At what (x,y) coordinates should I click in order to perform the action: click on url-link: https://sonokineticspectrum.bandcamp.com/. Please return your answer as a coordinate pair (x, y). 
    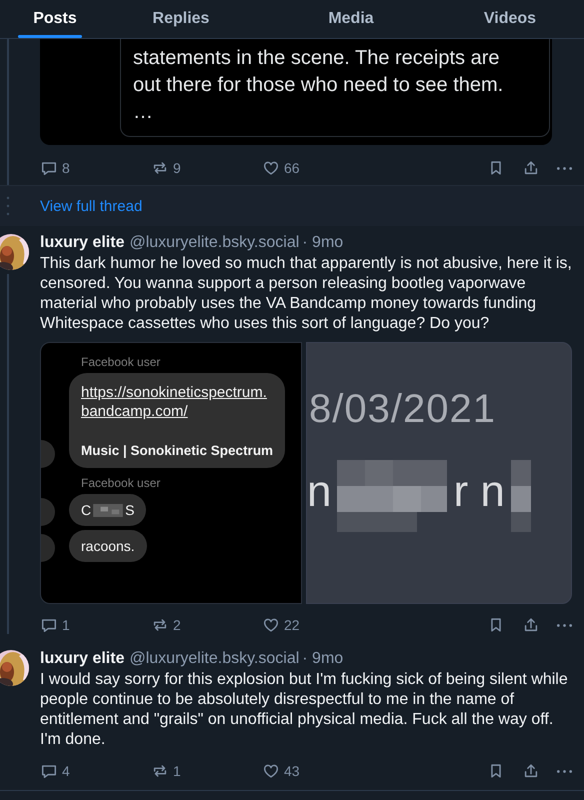
    Looking at the image, I should click on (177, 402).